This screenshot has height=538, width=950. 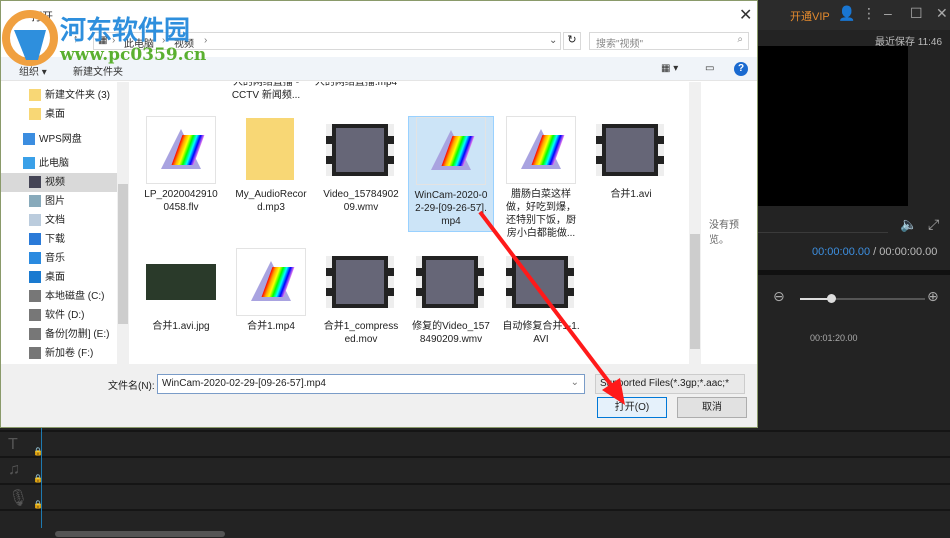 What do you see at coordinates (916, 13) in the screenshot?
I see `maximize-icon: ☐` at bounding box center [916, 13].